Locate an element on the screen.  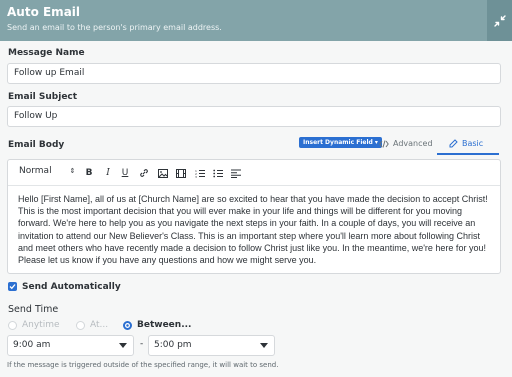
edit-icon is located at coordinates (453, 143).